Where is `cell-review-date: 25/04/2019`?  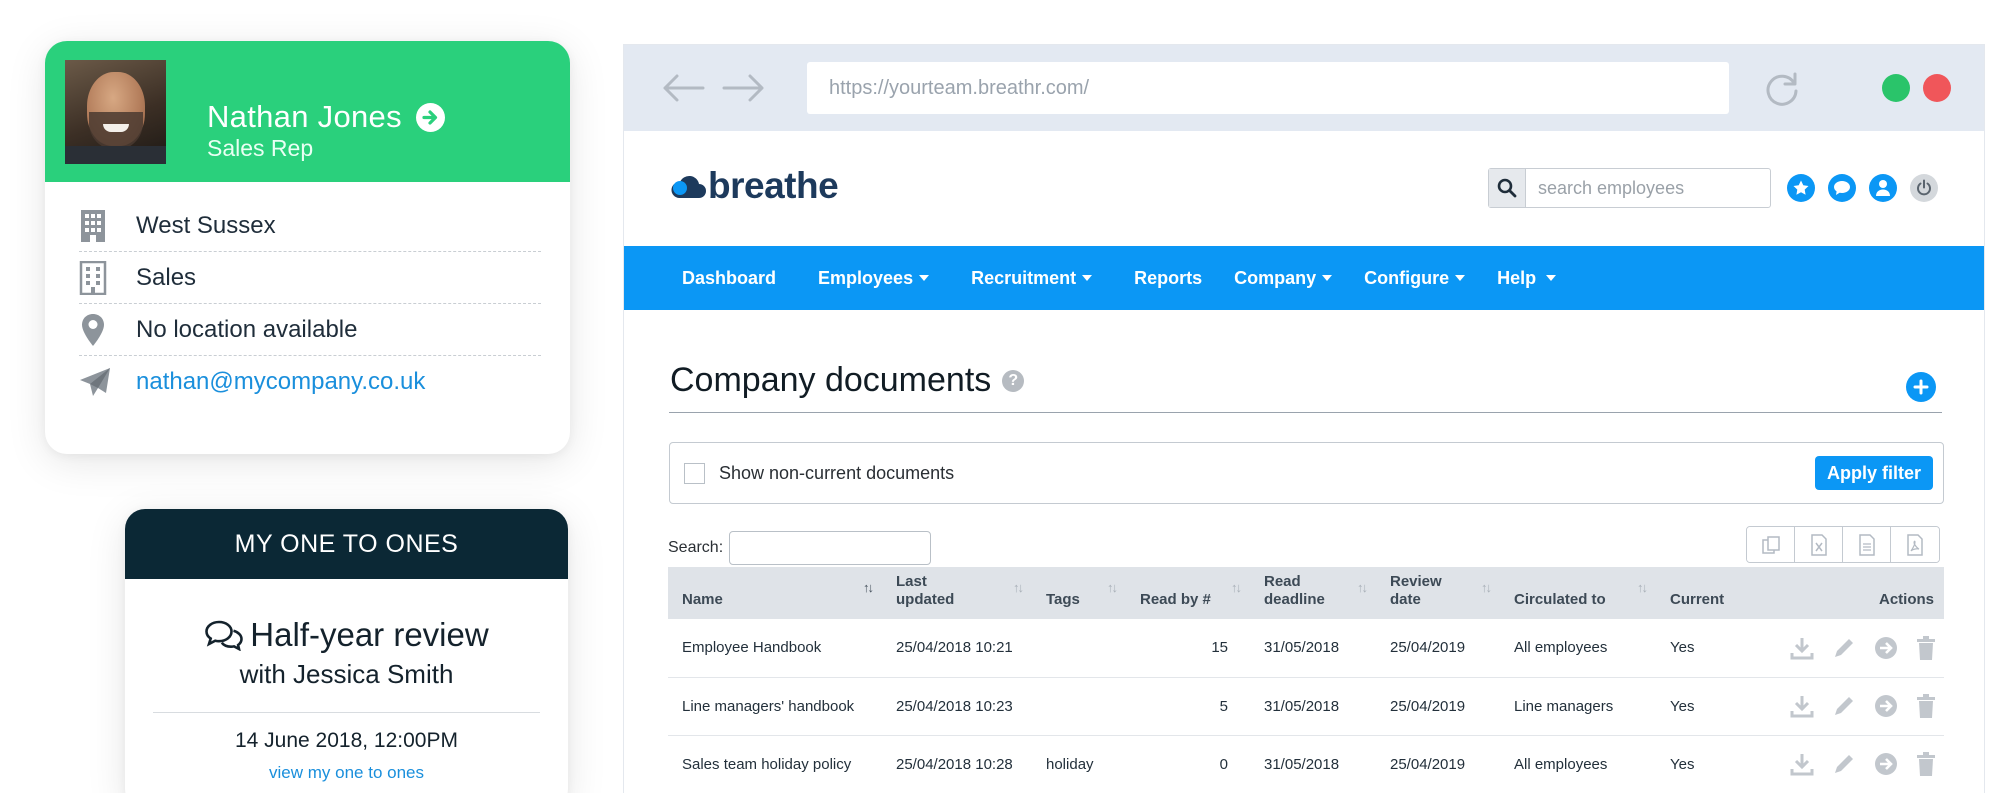
cell-review-date: 25/04/2019 is located at coordinates (1438, 706).